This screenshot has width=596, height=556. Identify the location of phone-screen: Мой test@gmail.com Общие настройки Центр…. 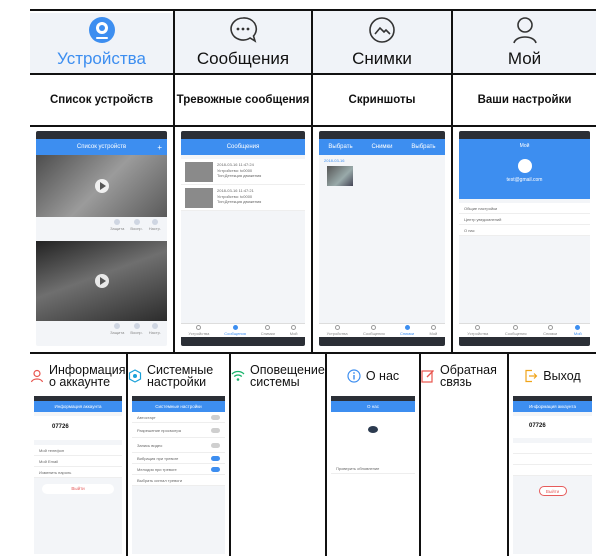
(524, 238).